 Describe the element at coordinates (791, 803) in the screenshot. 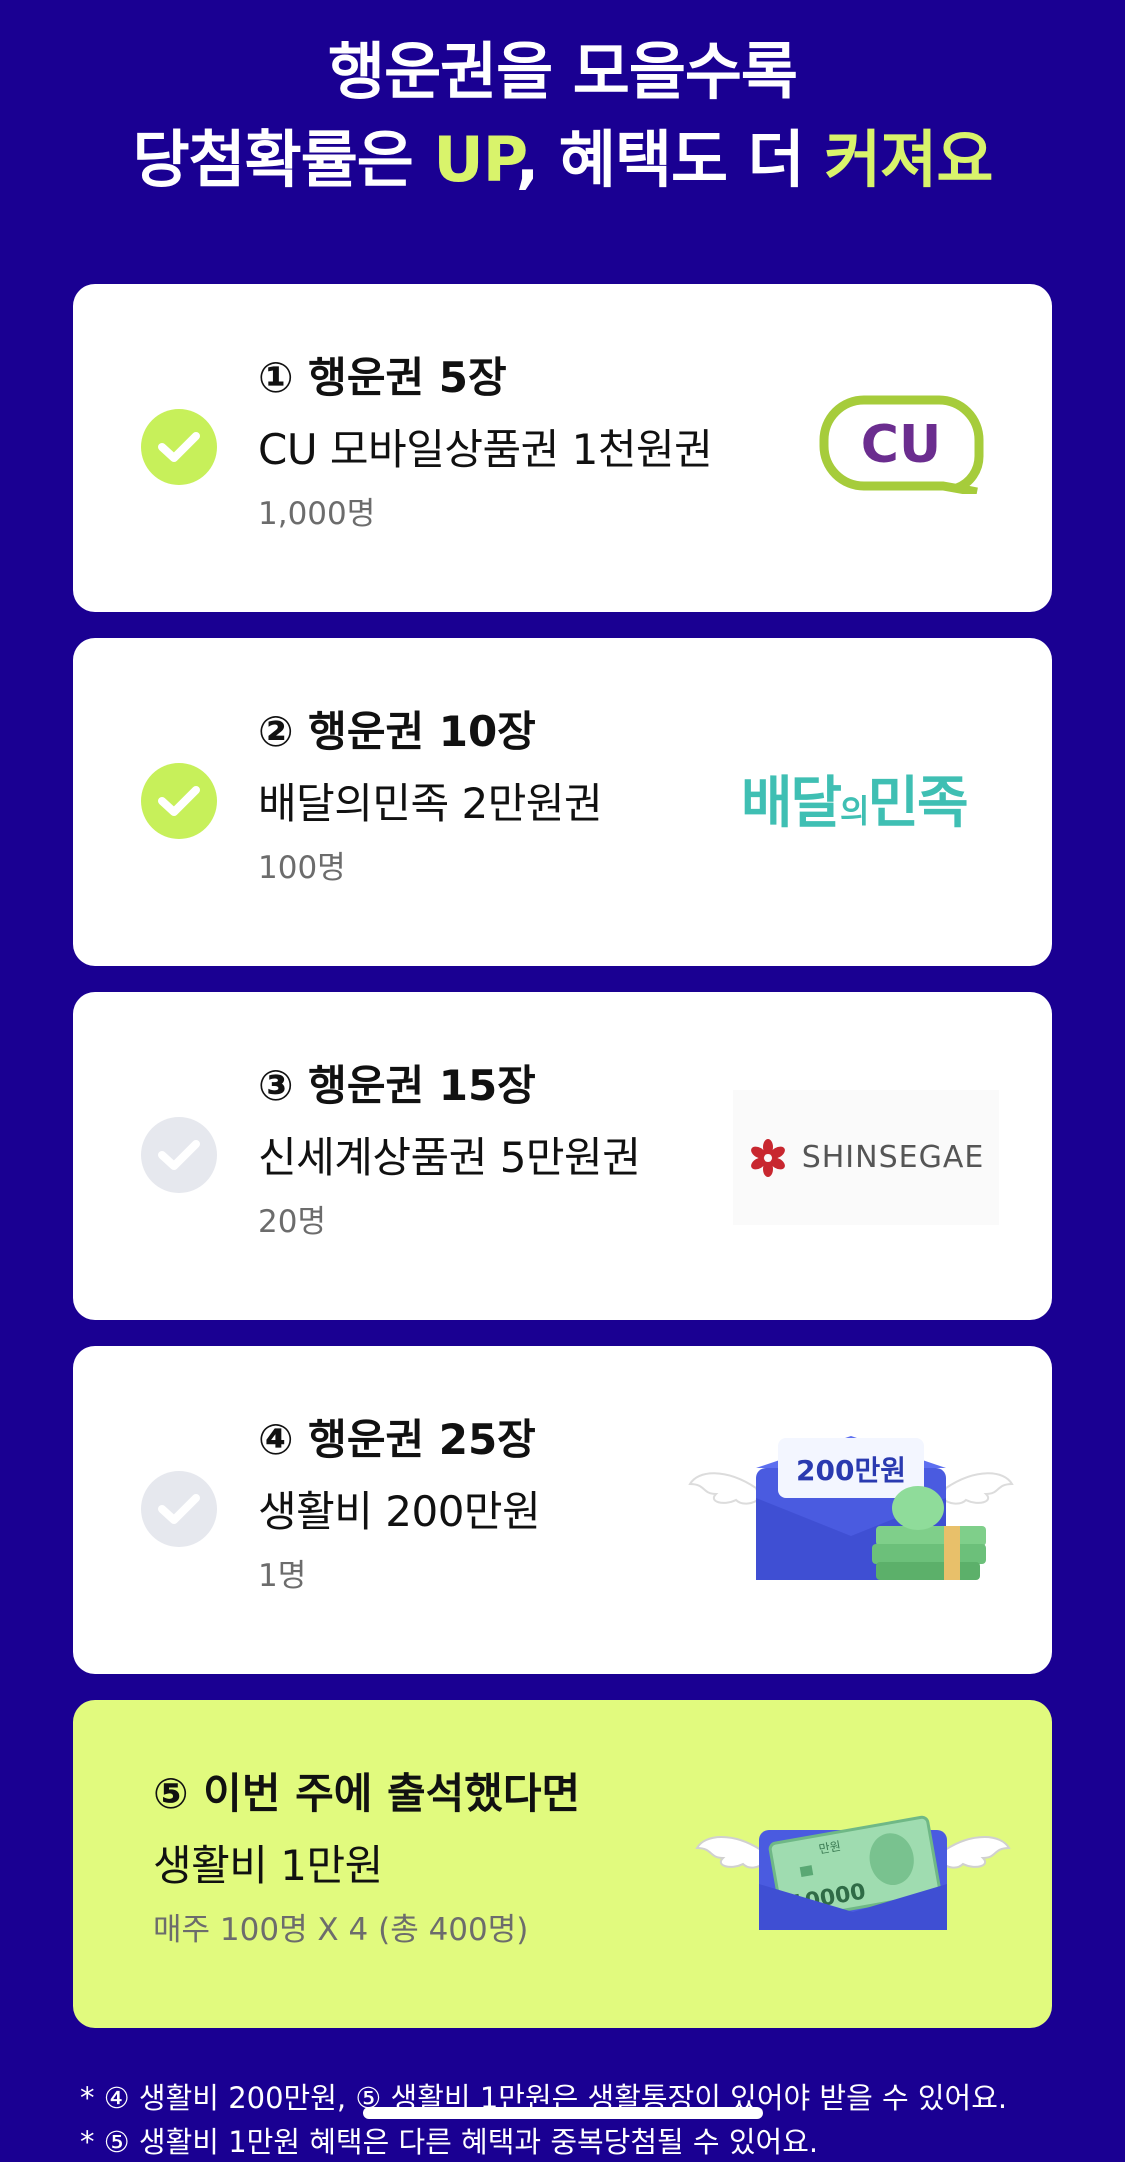

I see `baemin-logo-text: 배달` at that location.